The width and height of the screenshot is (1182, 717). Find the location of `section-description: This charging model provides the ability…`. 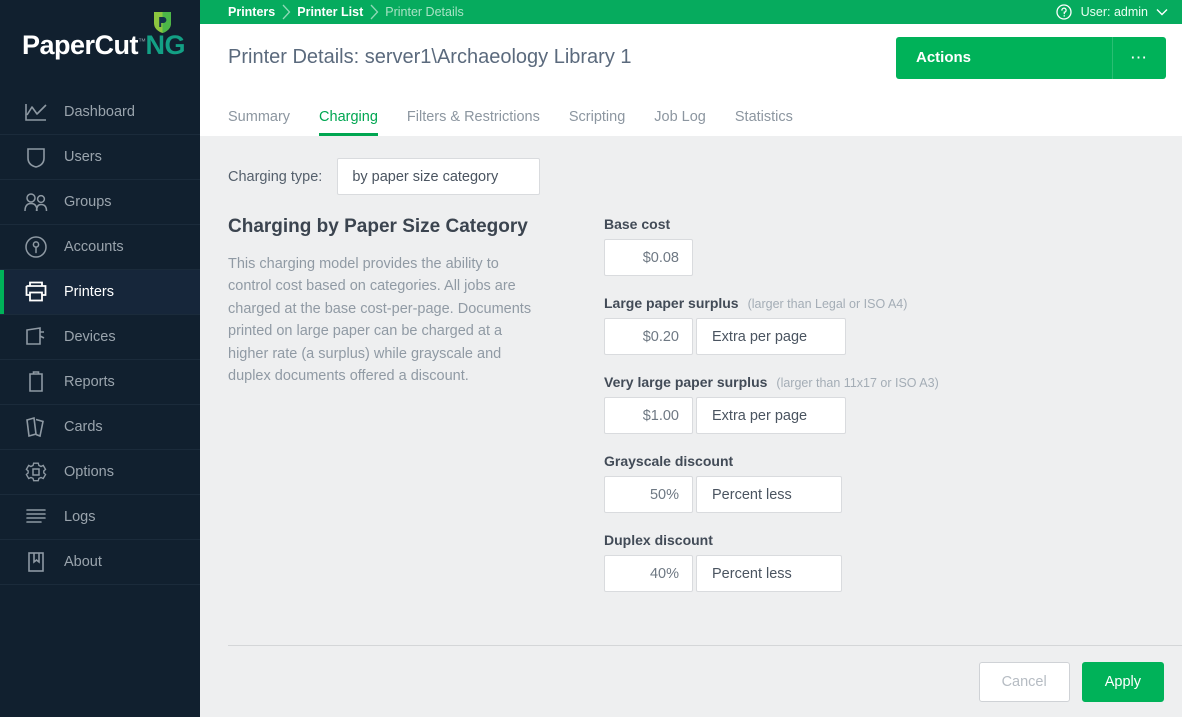

section-description: This charging model provides the ability… is located at coordinates (380, 320).